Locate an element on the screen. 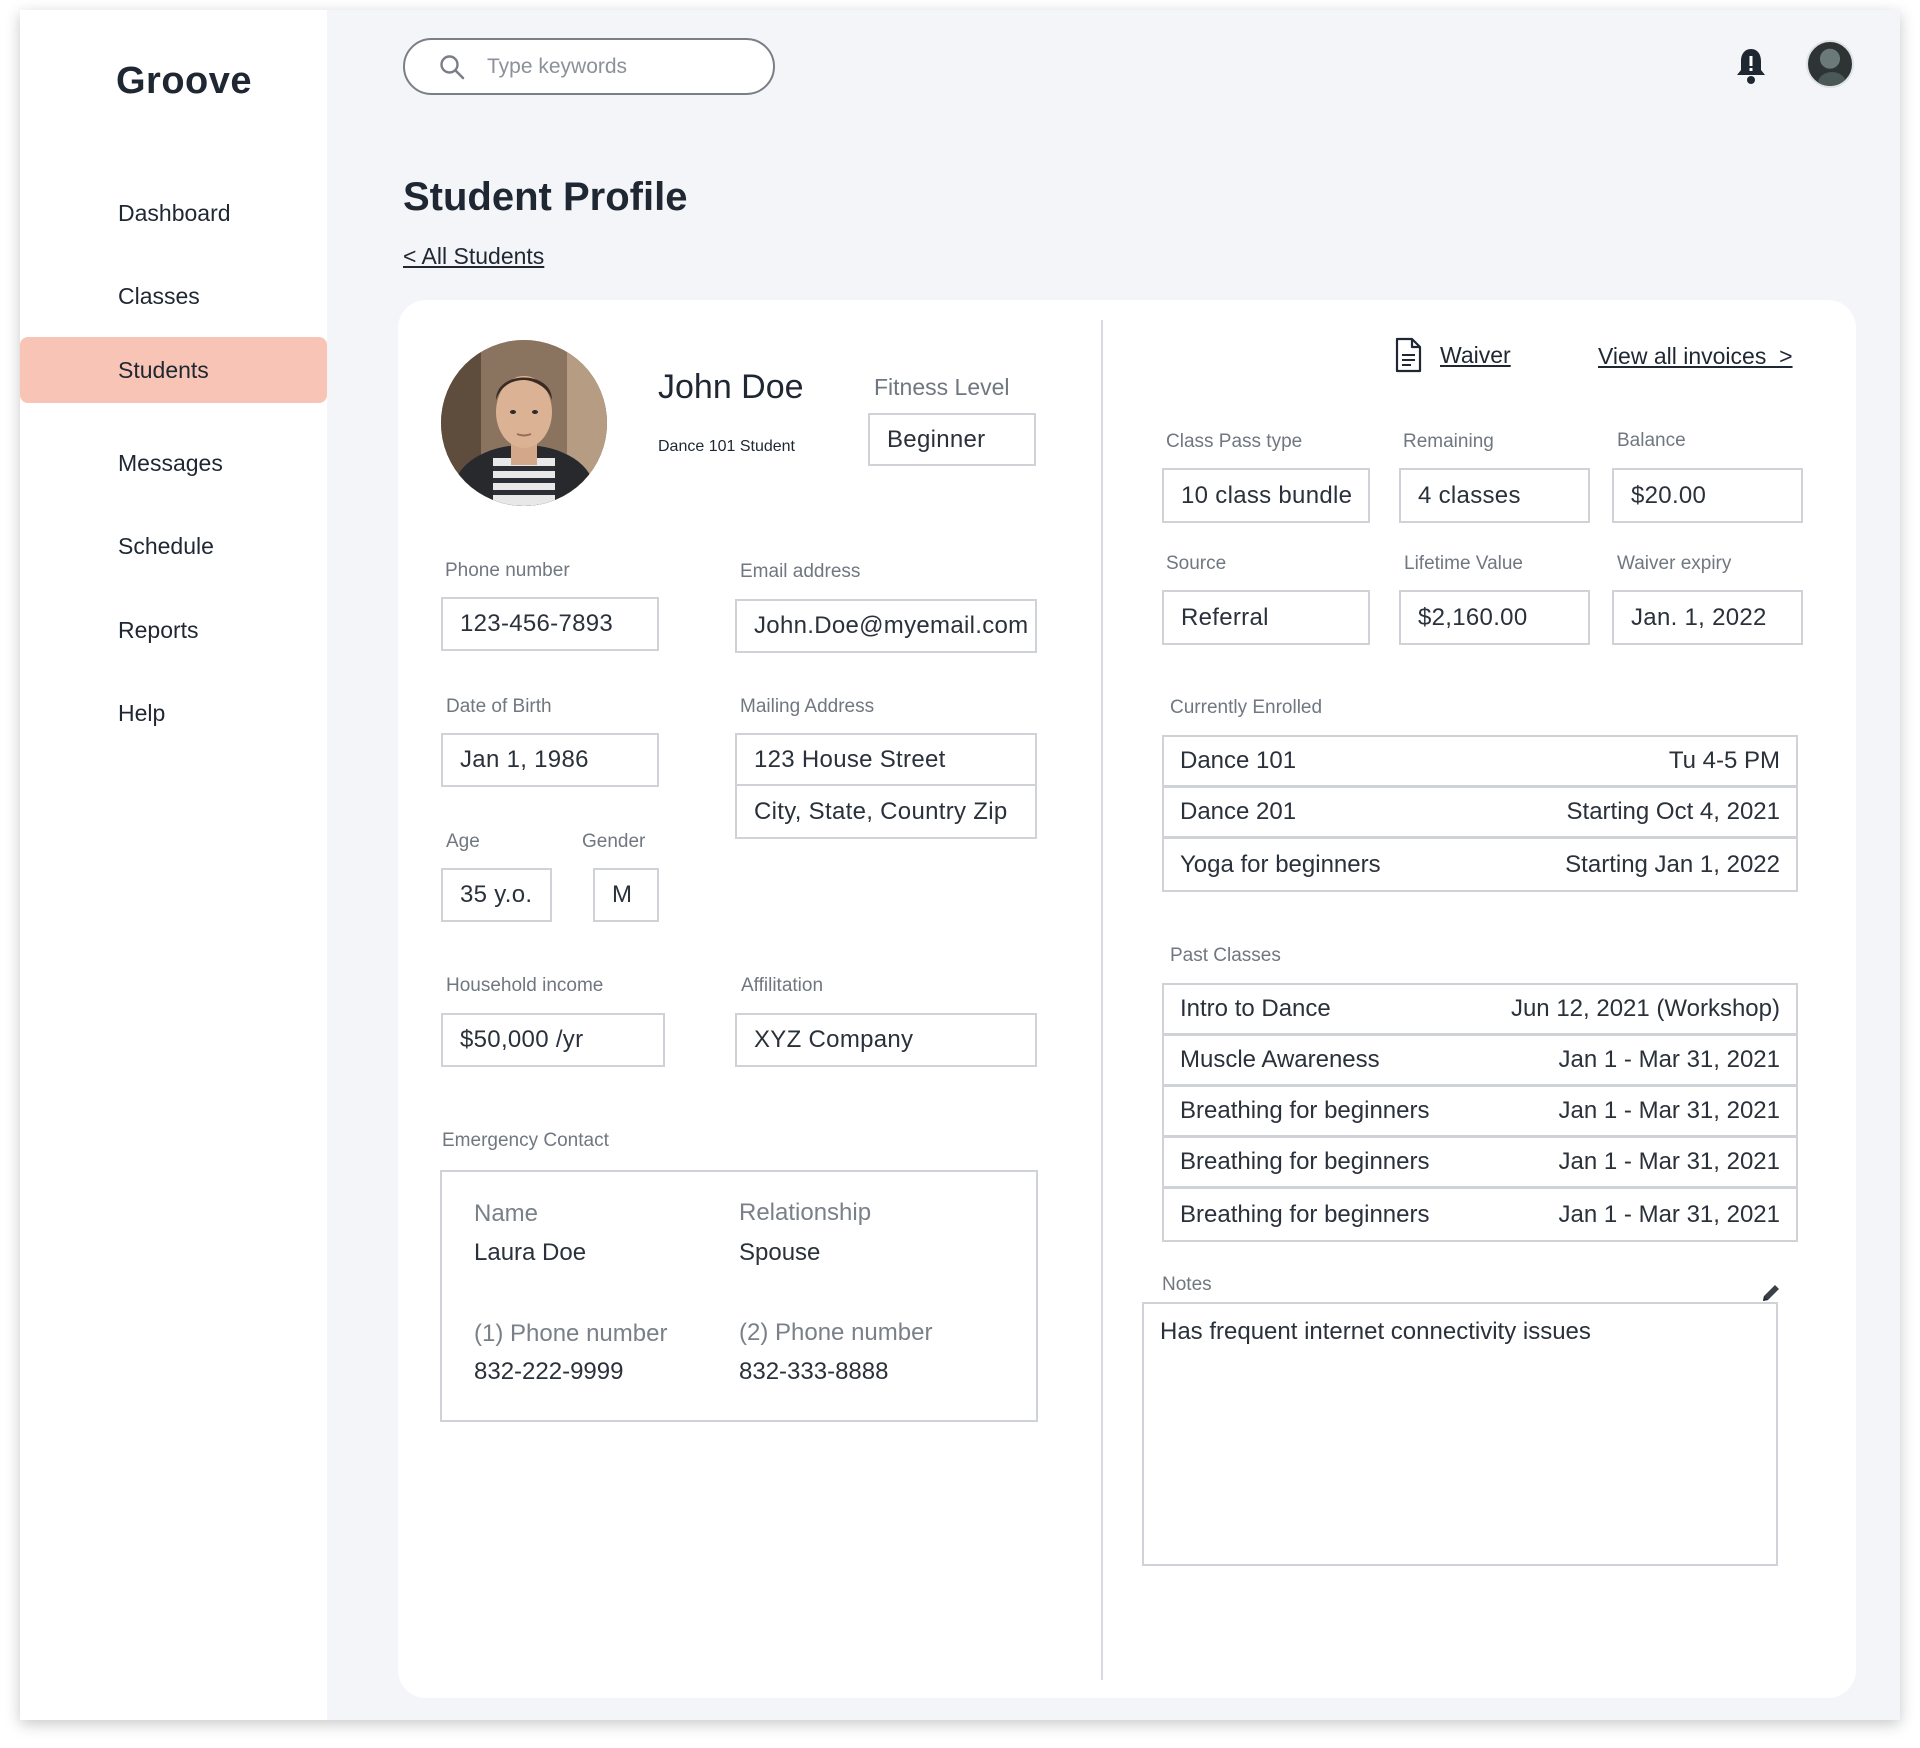  past-classes-label: Past Classes is located at coordinates (1225, 955).